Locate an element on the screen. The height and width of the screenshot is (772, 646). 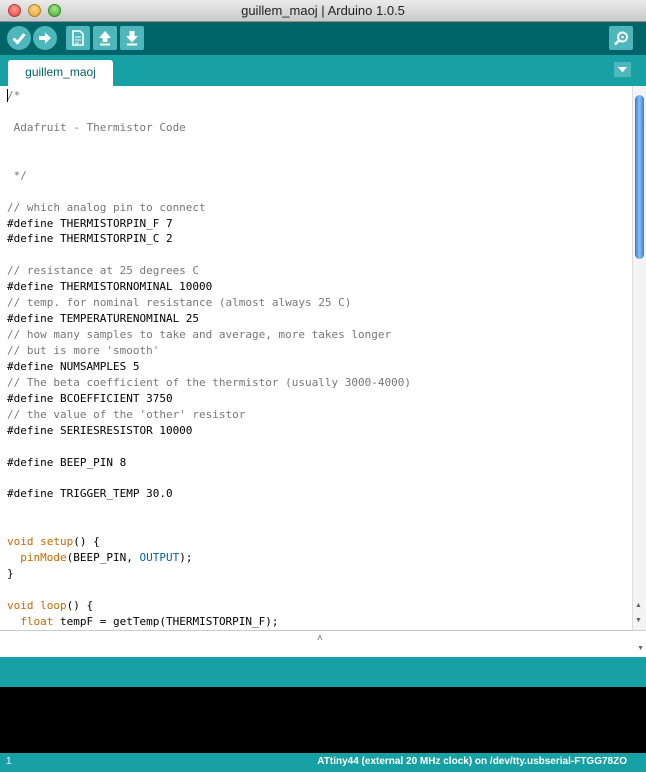
code-token: OUTPUT is located at coordinates (159, 558).